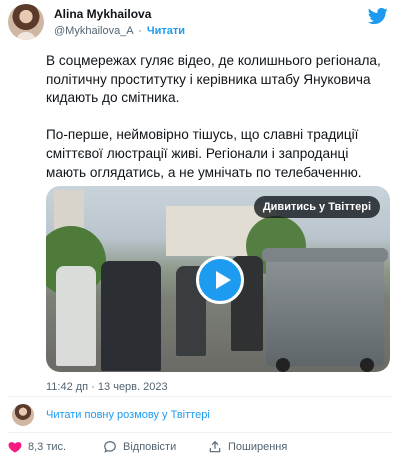 This screenshot has width=401, height=460. I want to click on reply-icon, so click(110, 447).